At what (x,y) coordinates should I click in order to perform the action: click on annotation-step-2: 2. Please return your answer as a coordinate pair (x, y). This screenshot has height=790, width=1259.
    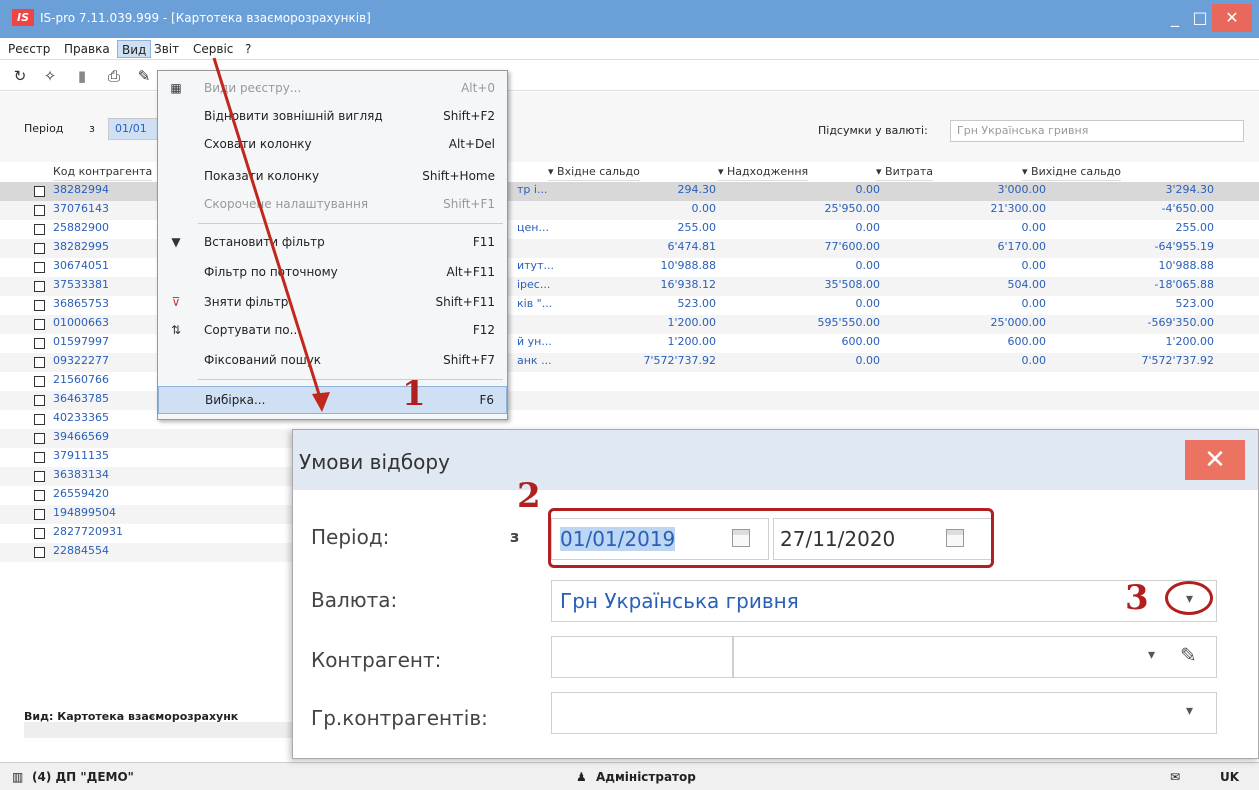
    Looking at the image, I should click on (529, 496).